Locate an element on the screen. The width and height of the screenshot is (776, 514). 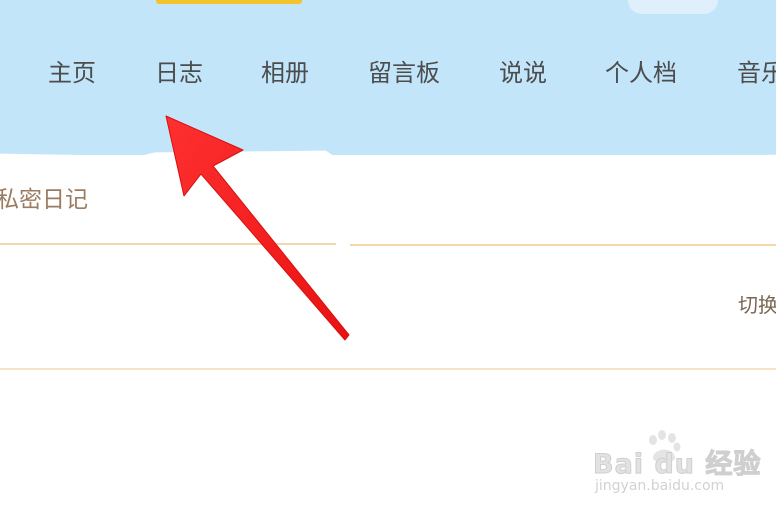
watermark-brand: Bai du 经验 is located at coordinates (677, 465).